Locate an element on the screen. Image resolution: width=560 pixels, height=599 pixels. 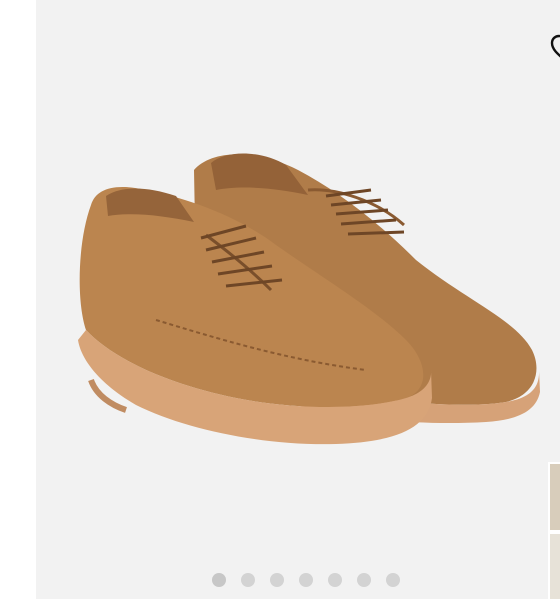
heart-outline-icon is located at coordinates (555, 46).